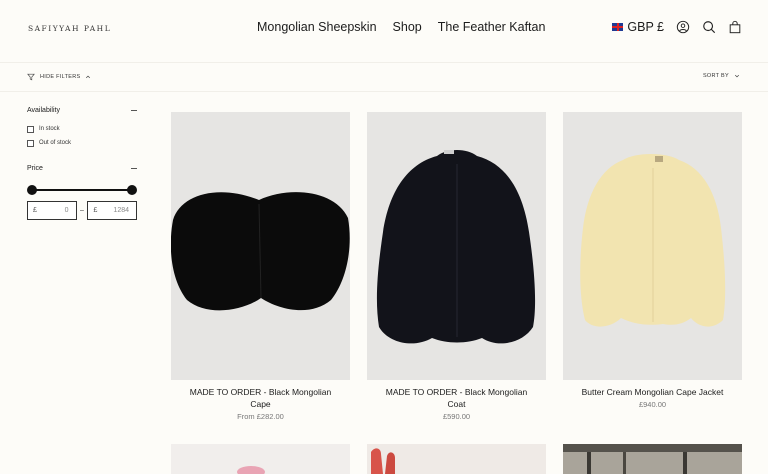  Describe the element at coordinates (32, 190) in the screenshot. I see `slider-min-handle` at that location.